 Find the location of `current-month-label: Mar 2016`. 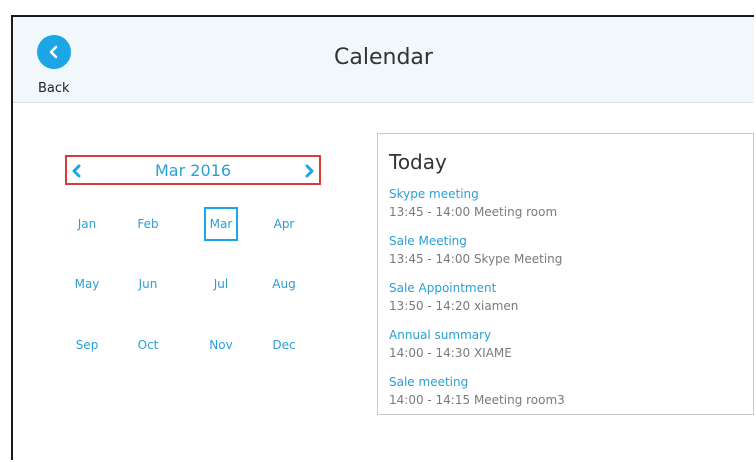

current-month-label: Mar 2016 is located at coordinates (193, 170).